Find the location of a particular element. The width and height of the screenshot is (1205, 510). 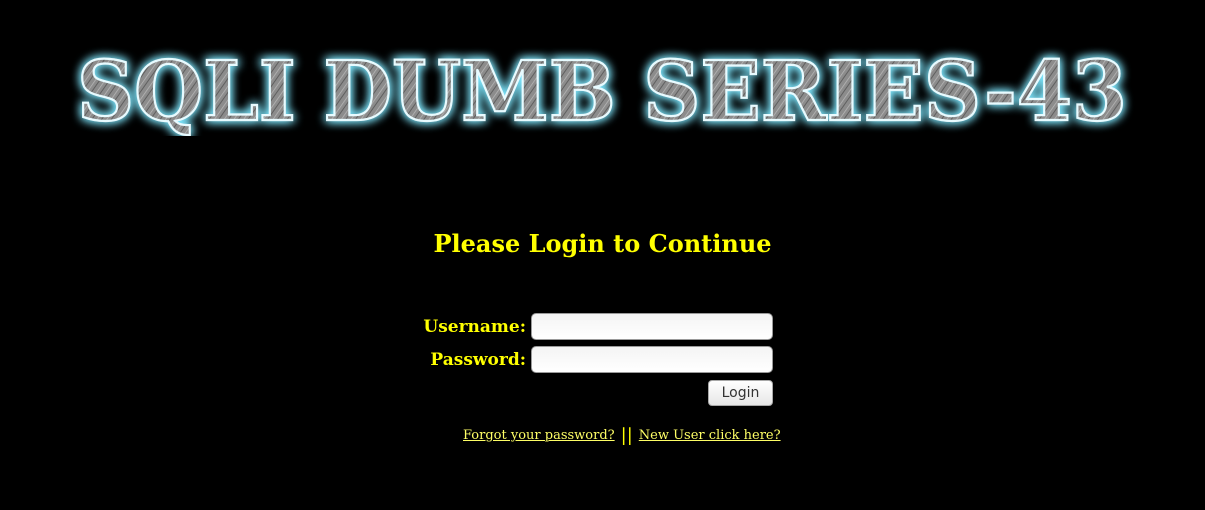

login-heading: Please Login to Continue is located at coordinates (602, 243).